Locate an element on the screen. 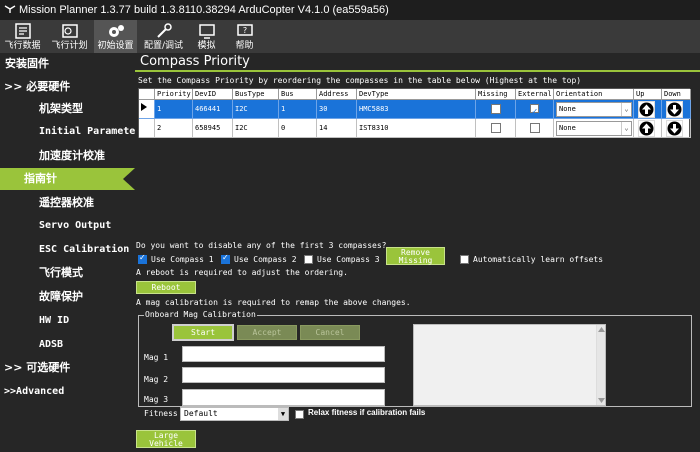  use-compass-3-checkbox is located at coordinates (308, 259).